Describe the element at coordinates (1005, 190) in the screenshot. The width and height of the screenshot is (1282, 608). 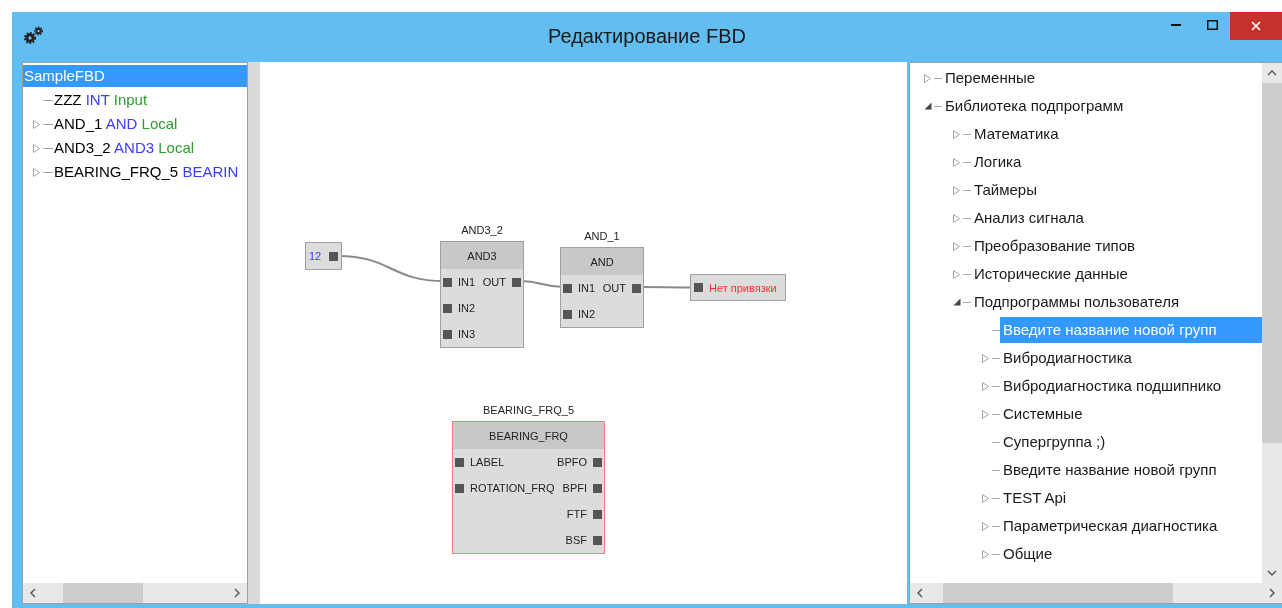
I see `tree-item: Таймеры` at that location.